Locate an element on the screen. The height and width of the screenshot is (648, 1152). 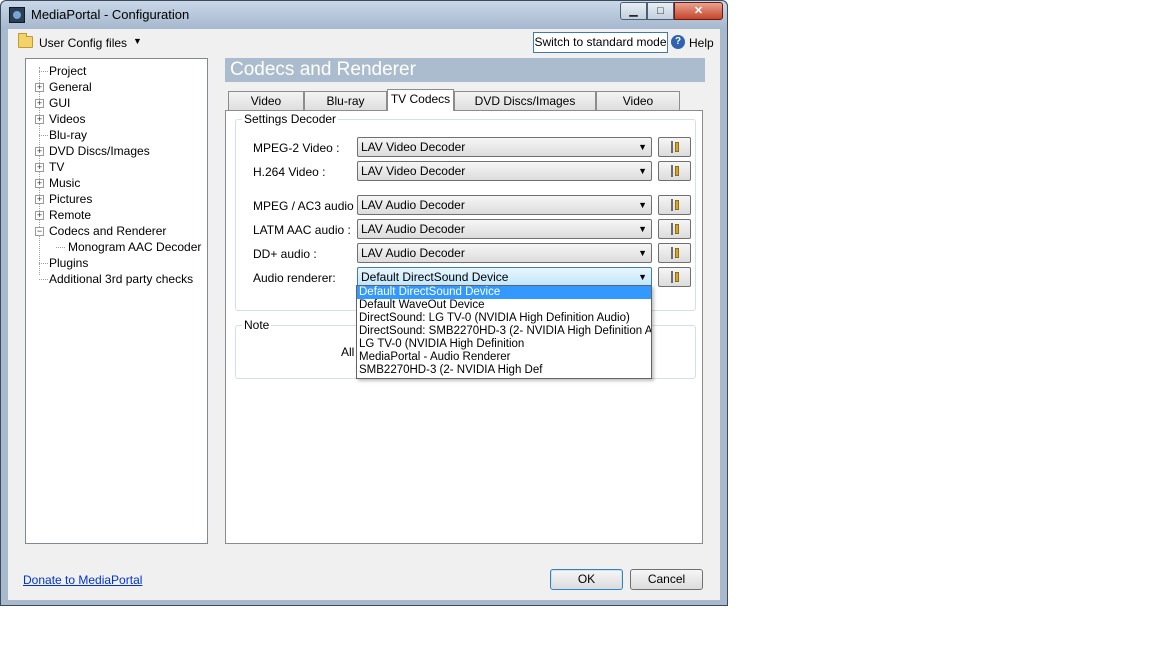
tree-item-label: Codecs and Renderer is located at coordinates (108, 231).